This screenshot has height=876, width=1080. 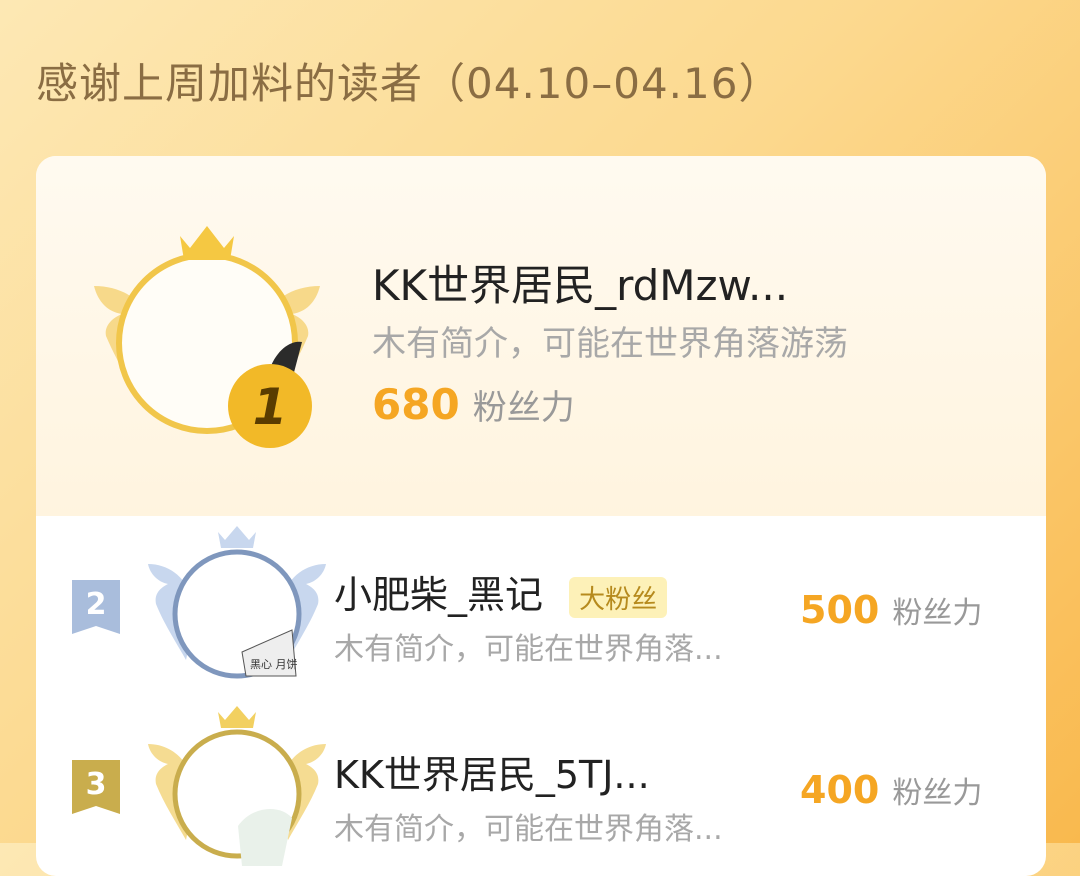 What do you see at coordinates (840, 610) in the screenshot?
I see `row-2-score-value: 500` at bounding box center [840, 610].